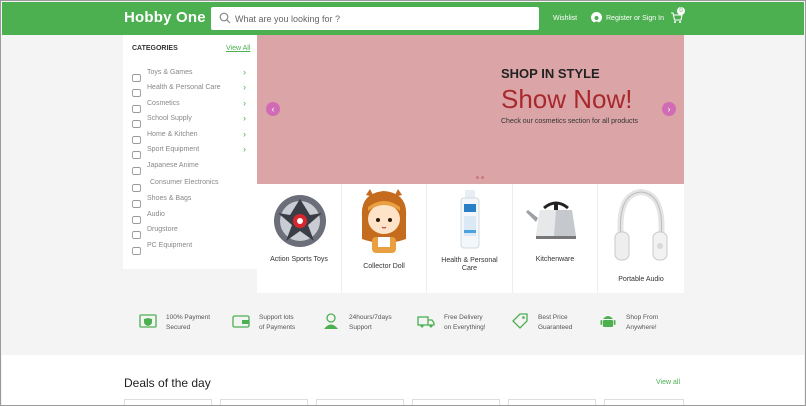 The image size is (806, 406). Describe the element at coordinates (384, 266) in the screenshot. I see `product-name: Collector Doll` at that location.